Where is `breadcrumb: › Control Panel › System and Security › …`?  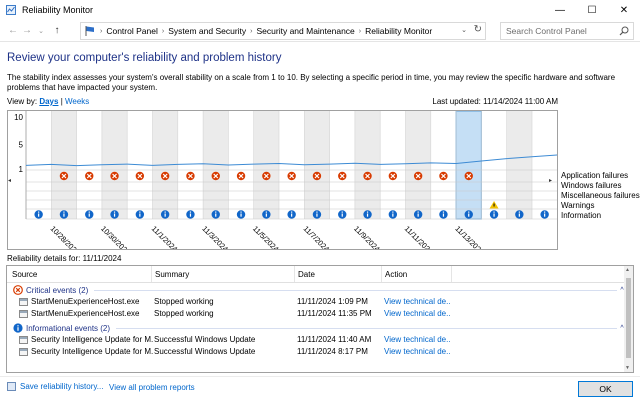
breadcrumb: › Control Panel › System and Security › … is located at coordinates (283, 31).